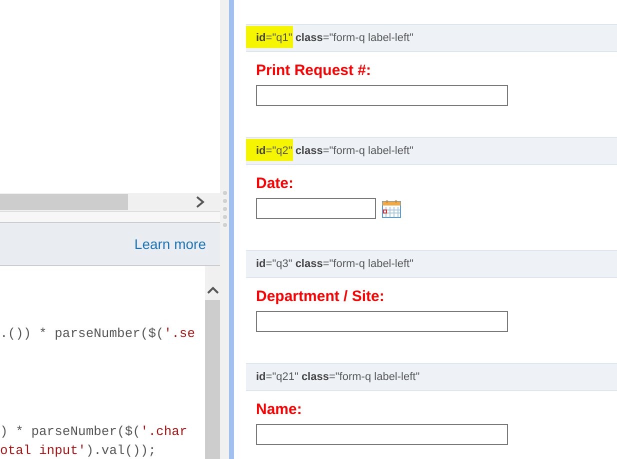  I want to click on vertical-scrollbar, so click(212, 362).